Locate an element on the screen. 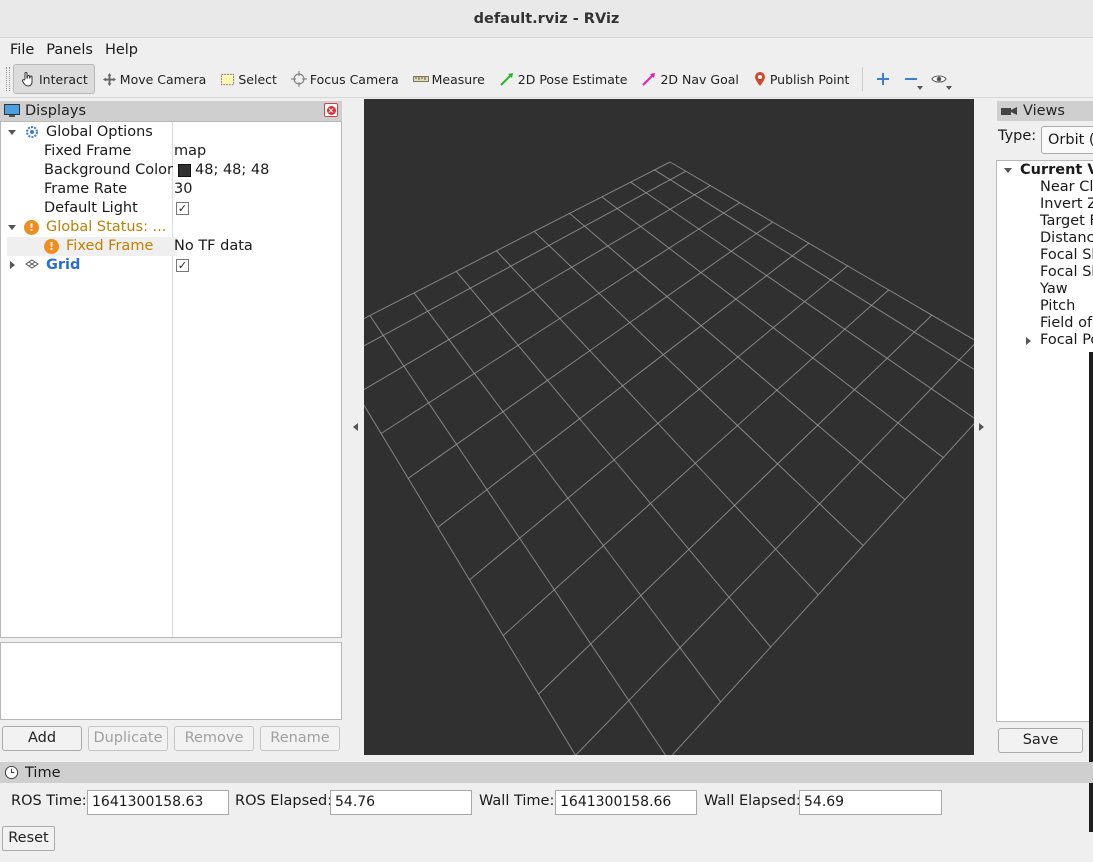 Image resolution: width=1093 pixels, height=862 pixels. rename-display-button: Rename is located at coordinates (300, 738).